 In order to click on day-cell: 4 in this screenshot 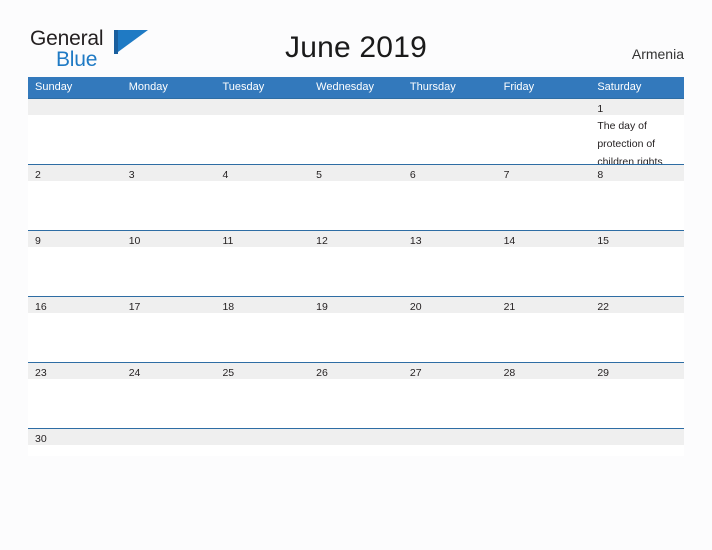, I will do `click(262, 197)`.